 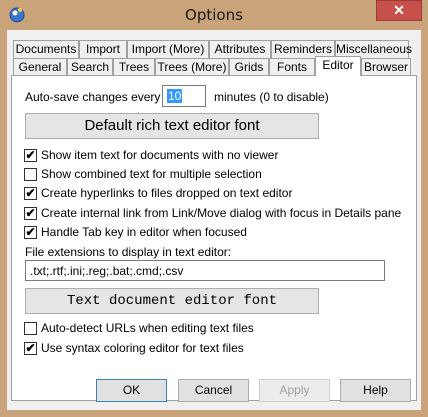 I want to click on tab-grids: Grids, so click(x=249, y=67).